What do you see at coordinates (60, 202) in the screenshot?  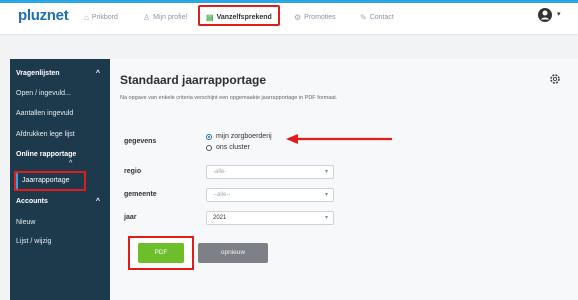 I see `sidebar-group-accounts: Accounts ^` at bounding box center [60, 202].